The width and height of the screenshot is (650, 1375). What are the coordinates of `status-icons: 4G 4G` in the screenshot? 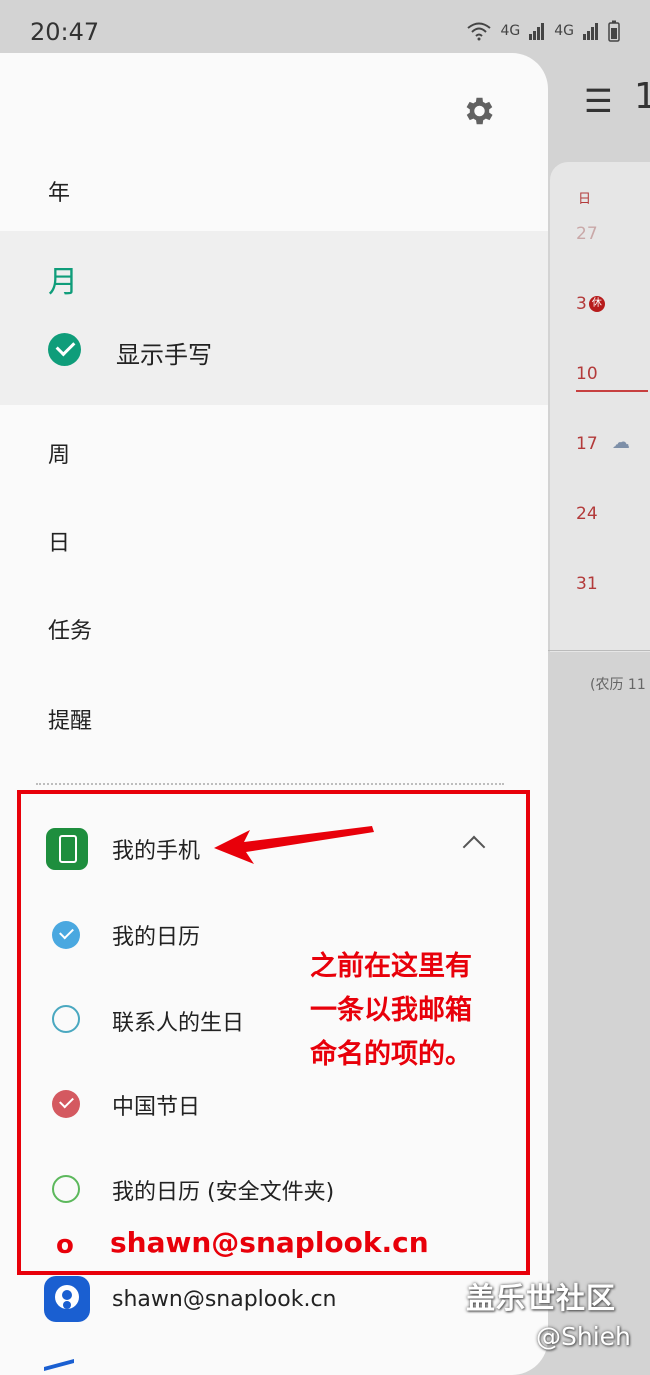 It's located at (543, 31).